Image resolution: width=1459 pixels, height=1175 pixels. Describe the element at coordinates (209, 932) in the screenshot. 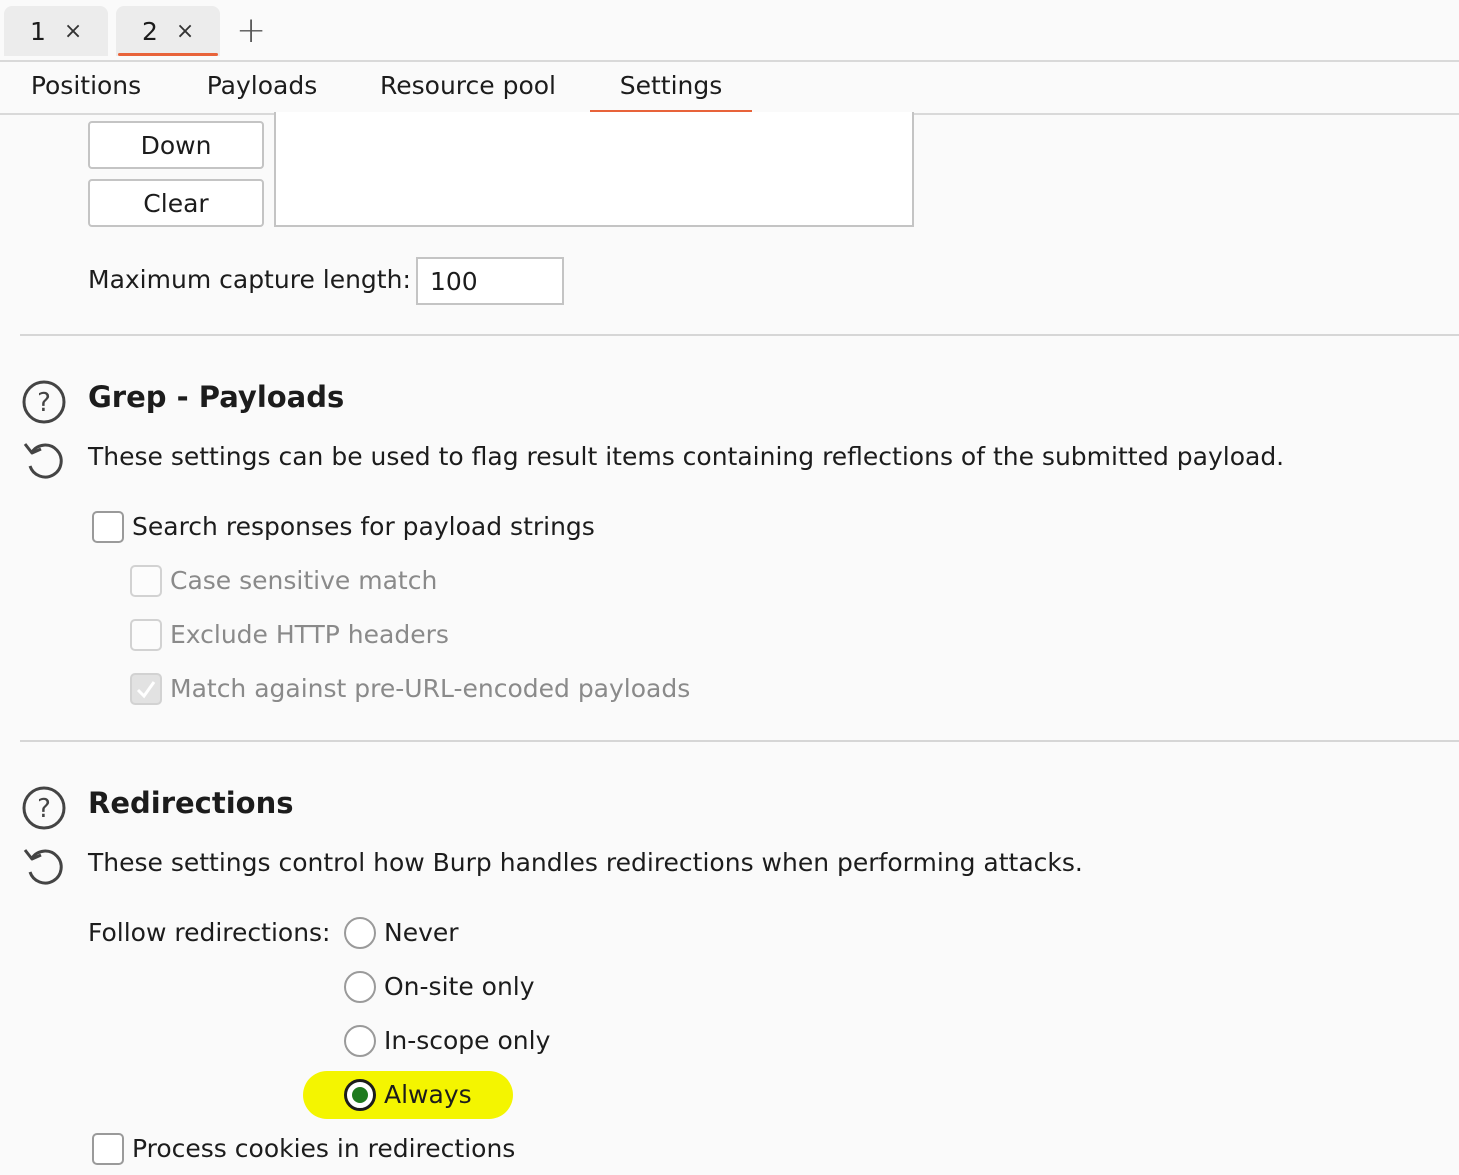

I see `follow-redirections-label: Follow redirections:` at that location.